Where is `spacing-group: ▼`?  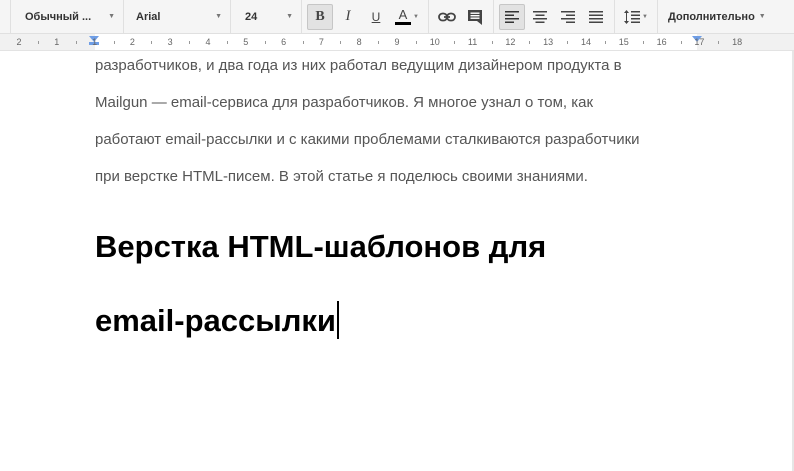
spacing-group: ▼ is located at coordinates (636, 17).